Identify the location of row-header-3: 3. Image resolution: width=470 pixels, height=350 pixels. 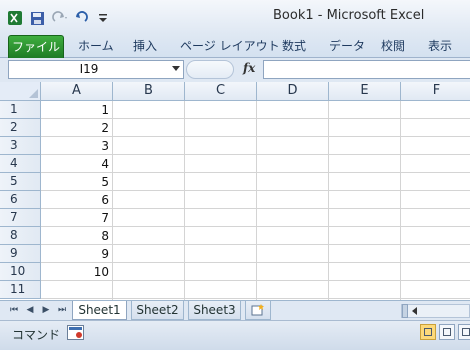
(20, 146).